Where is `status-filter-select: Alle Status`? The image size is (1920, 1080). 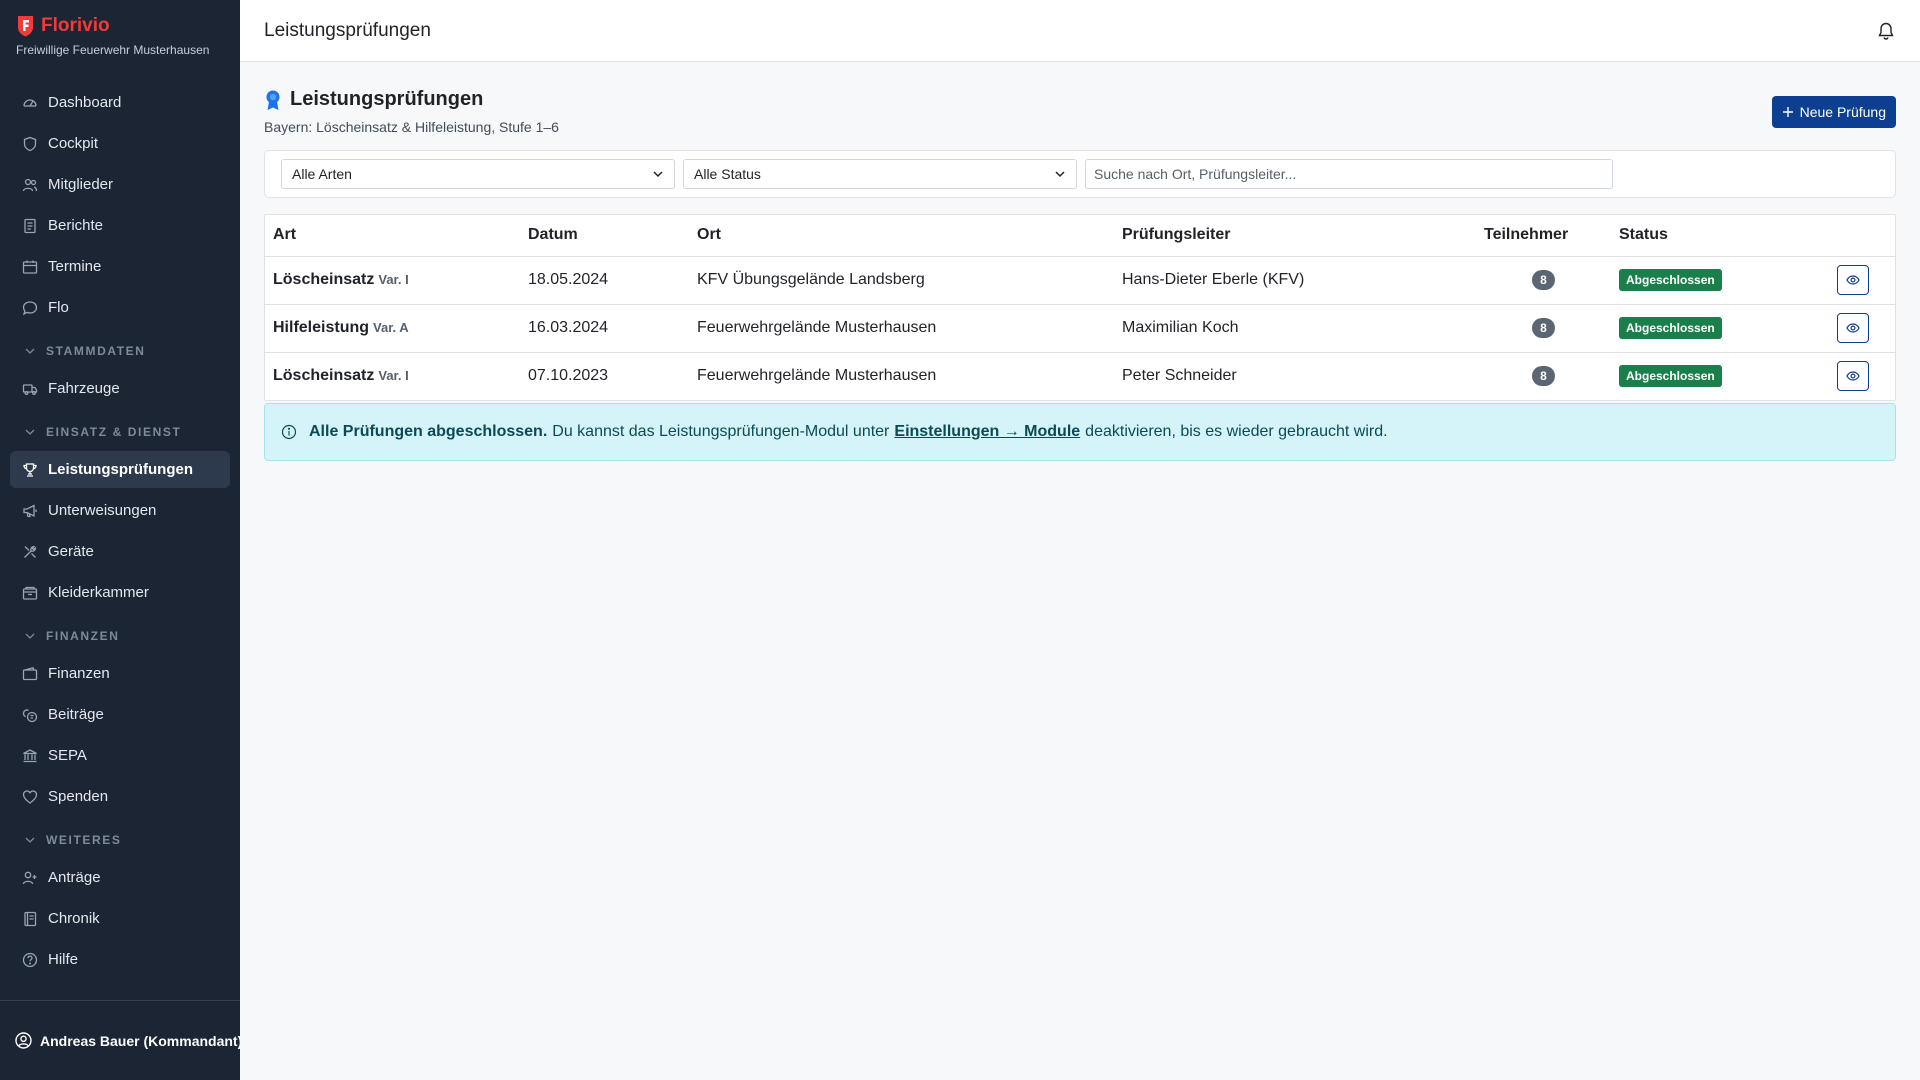
status-filter-select: Alle Status is located at coordinates (880, 174).